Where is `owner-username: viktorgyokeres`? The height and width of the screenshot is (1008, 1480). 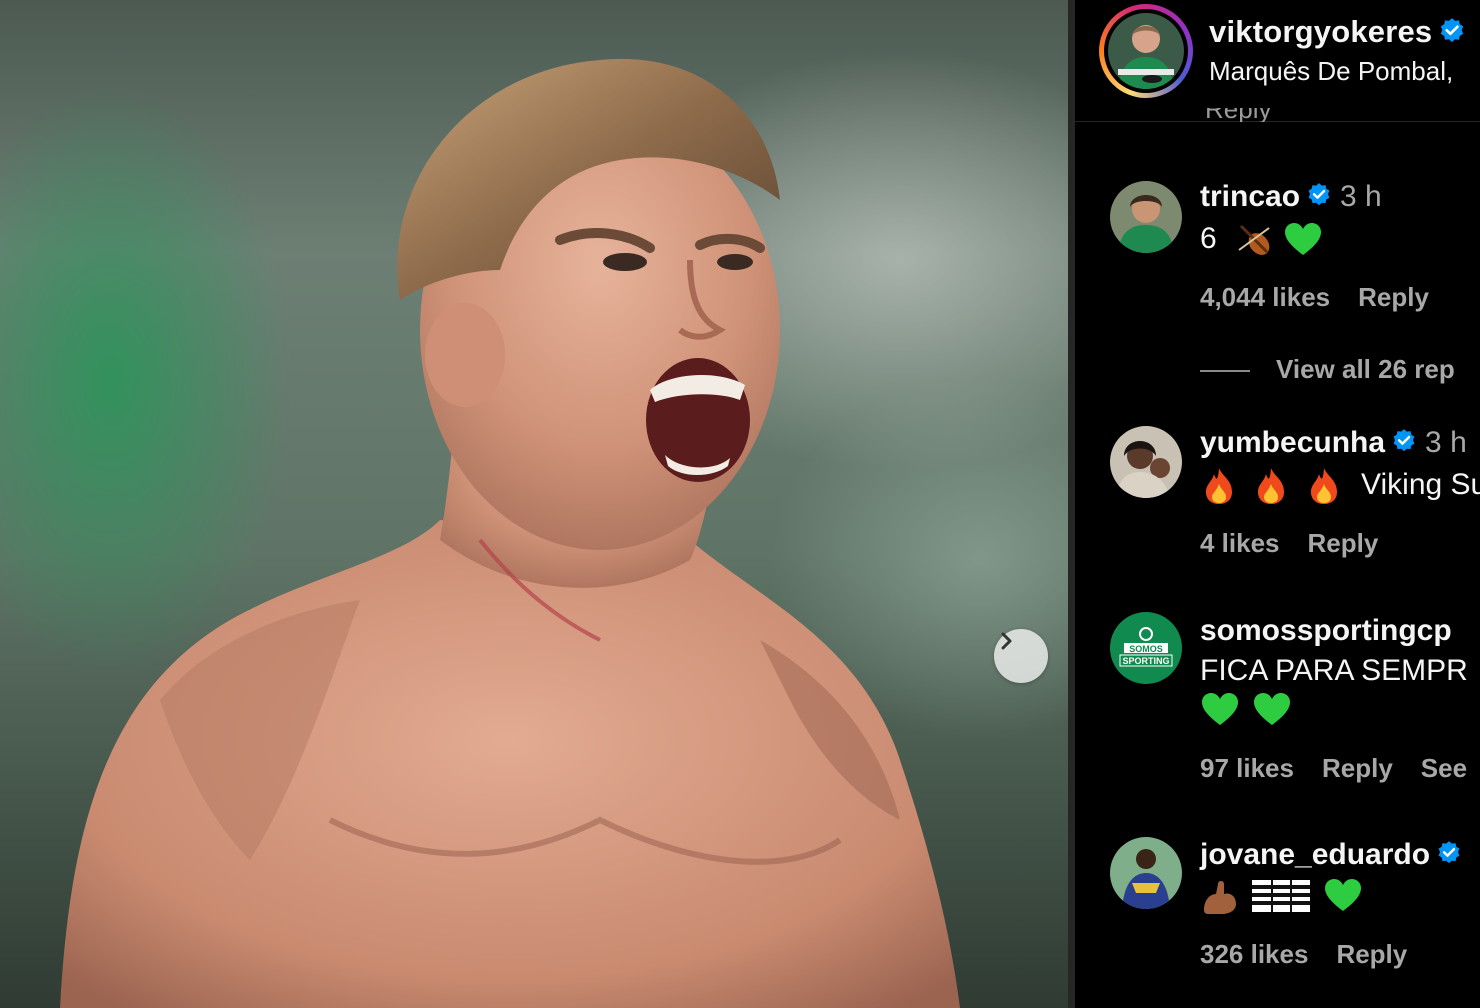
owner-username: viktorgyokeres is located at coordinates (1337, 32).